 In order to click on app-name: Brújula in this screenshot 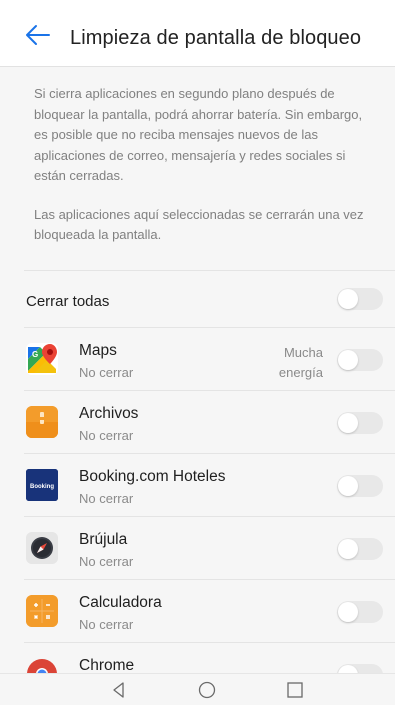, I will do `click(103, 539)`.